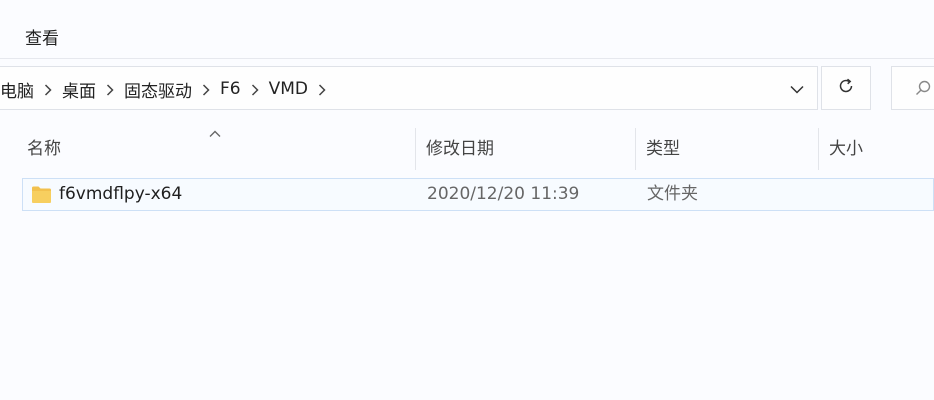 This screenshot has width=934, height=400. Describe the element at coordinates (467, 29) in the screenshot. I see `menu-bar: 查看` at that location.